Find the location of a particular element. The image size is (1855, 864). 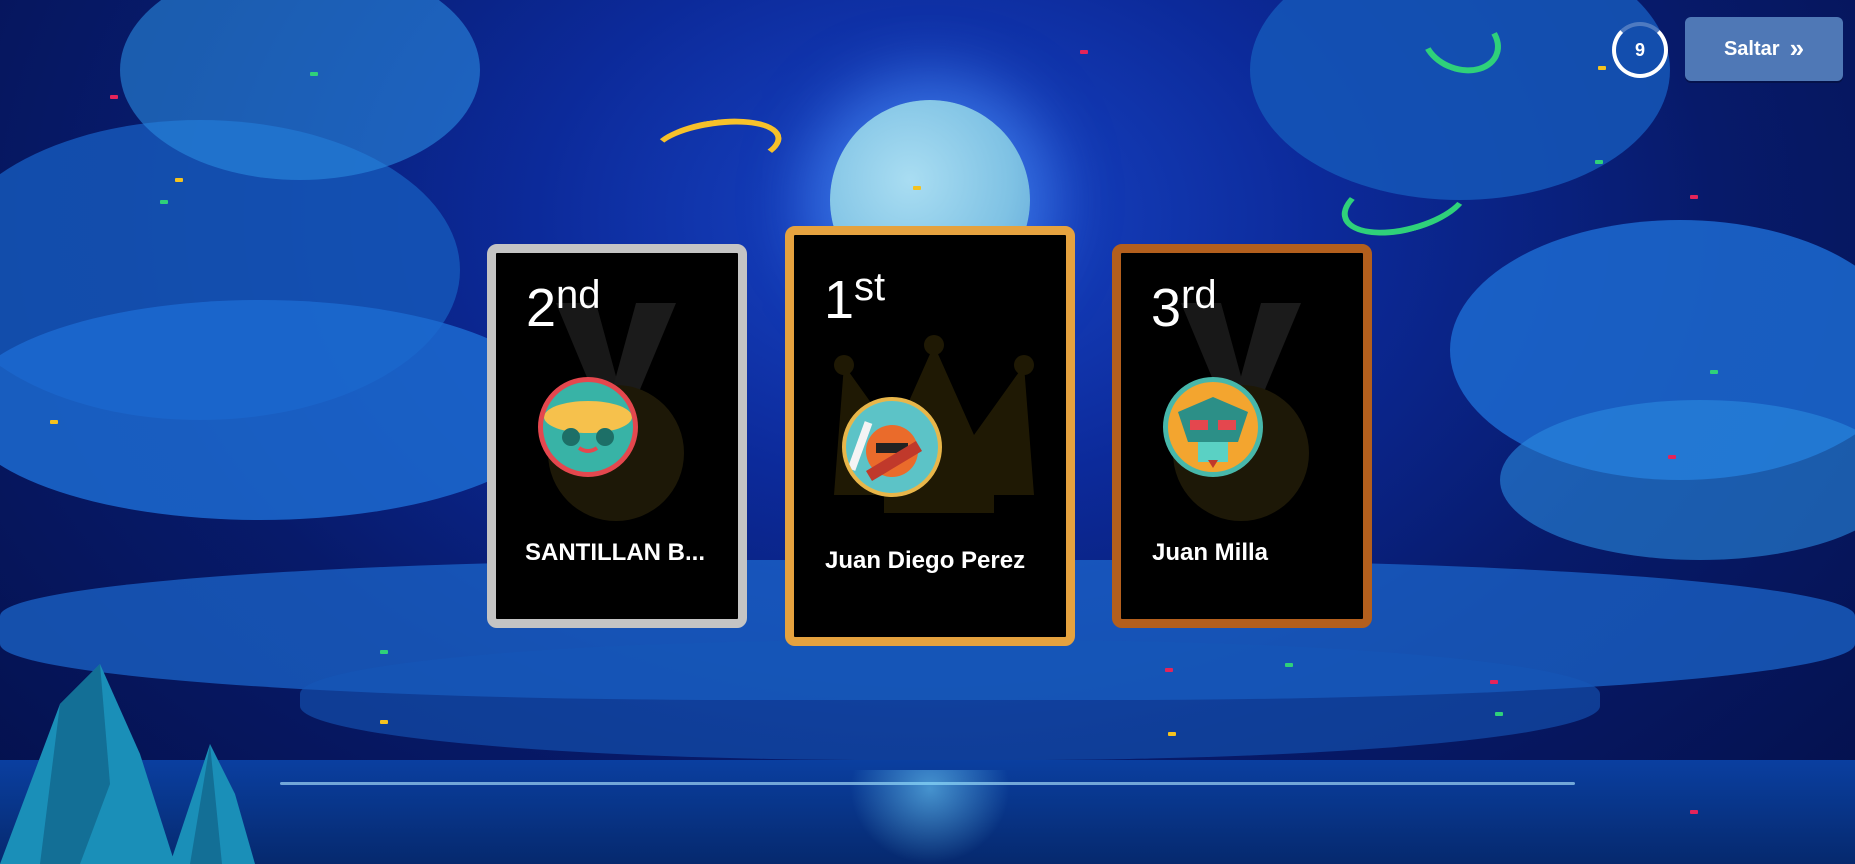

countdown-value: 9 is located at coordinates (1639, 49).